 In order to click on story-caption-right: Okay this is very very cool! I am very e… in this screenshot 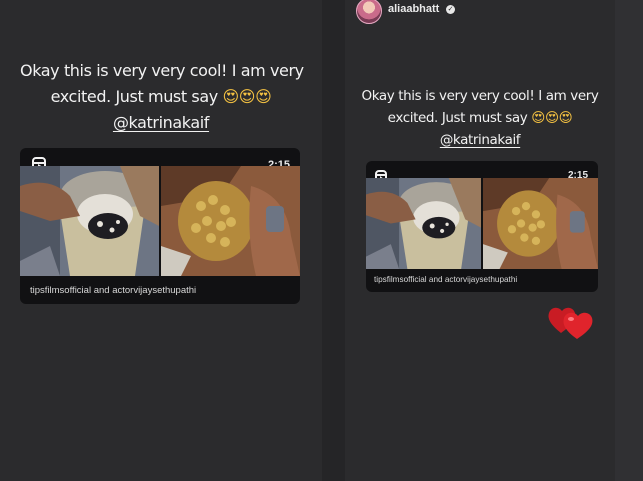, I will do `click(480, 118)`.